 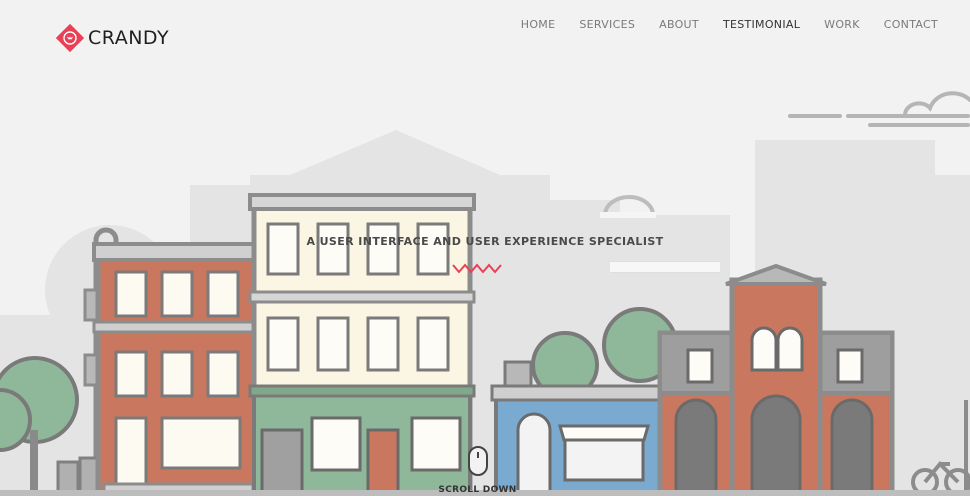 What do you see at coordinates (477, 461) in the screenshot?
I see `mouse-icon` at bounding box center [477, 461].